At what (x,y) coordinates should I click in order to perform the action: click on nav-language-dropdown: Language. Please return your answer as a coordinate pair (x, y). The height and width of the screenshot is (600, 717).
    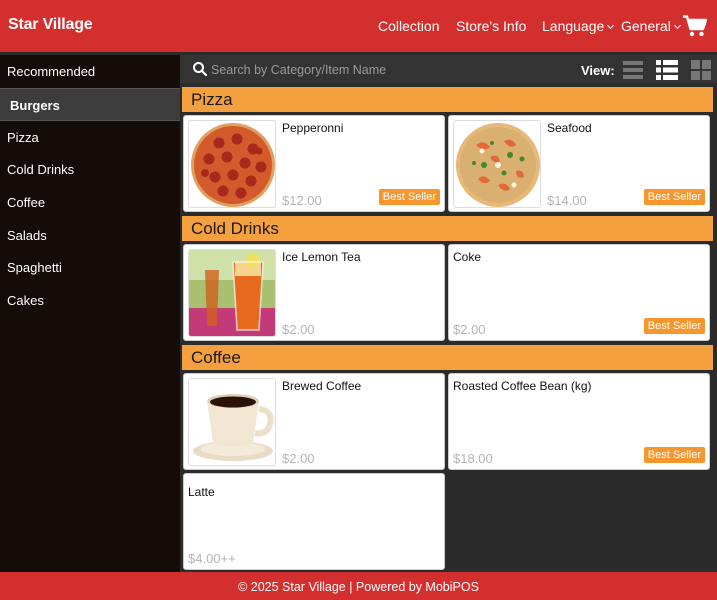
    Looking at the image, I should click on (578, 26).